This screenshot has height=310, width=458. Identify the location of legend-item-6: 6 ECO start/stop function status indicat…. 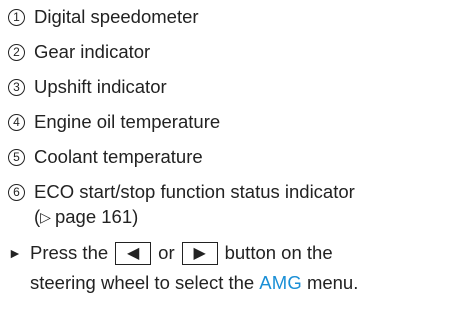
(181, 192).